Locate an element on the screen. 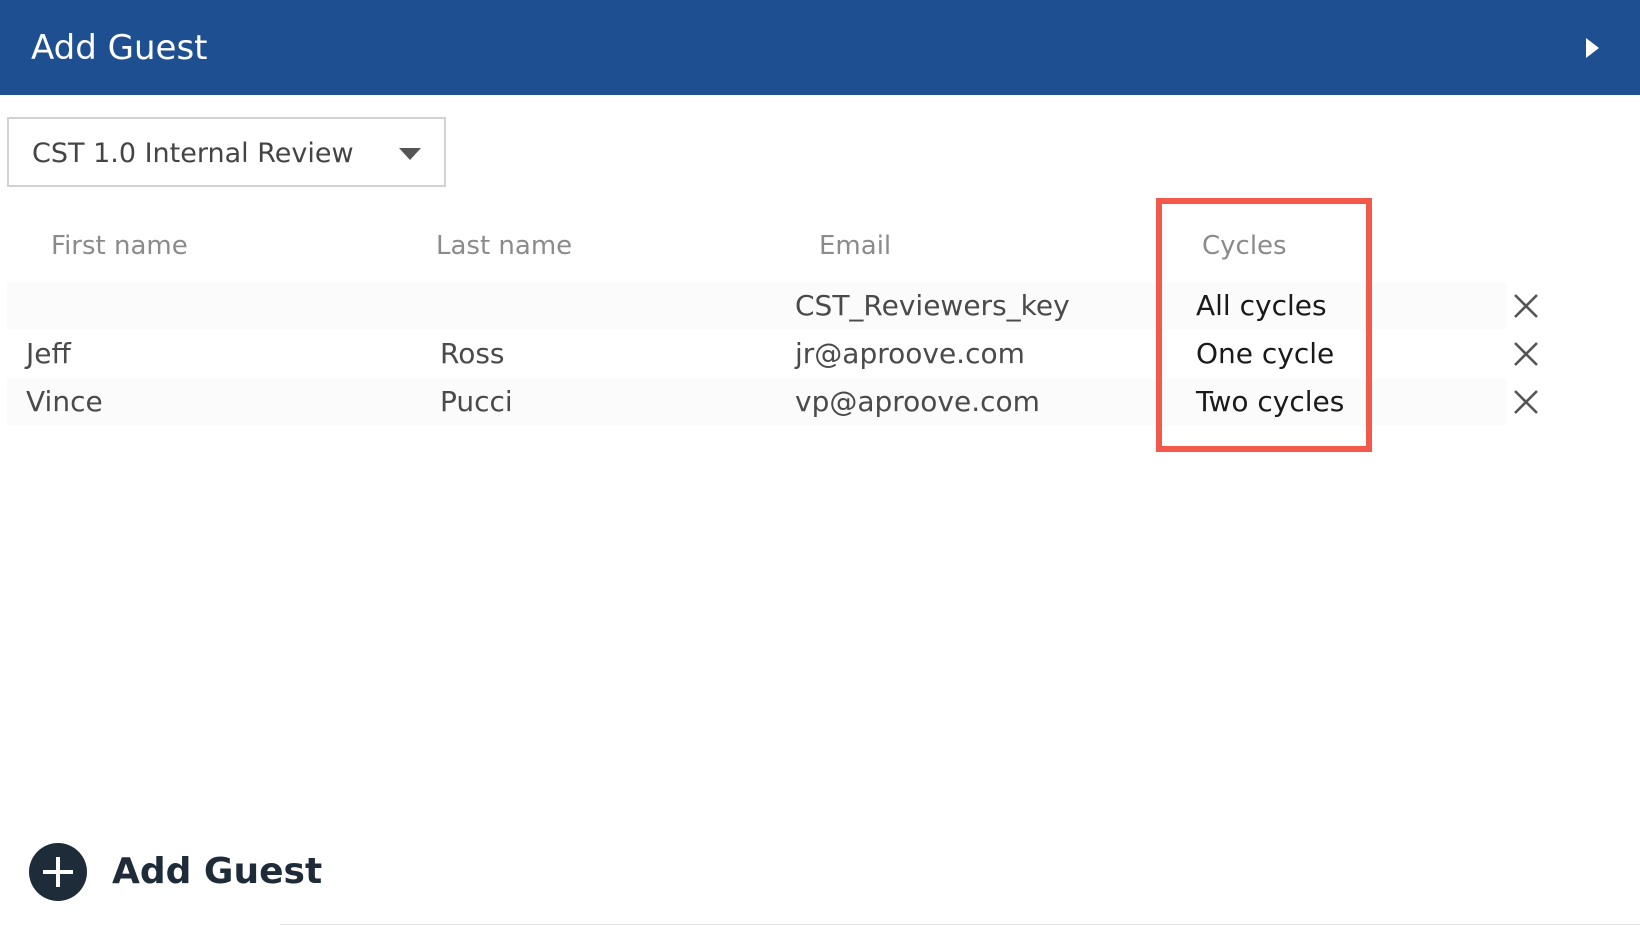 The image size is (1640, 926). review-select: CST 1.0 Internal Review is located at coordinates (226, 152).